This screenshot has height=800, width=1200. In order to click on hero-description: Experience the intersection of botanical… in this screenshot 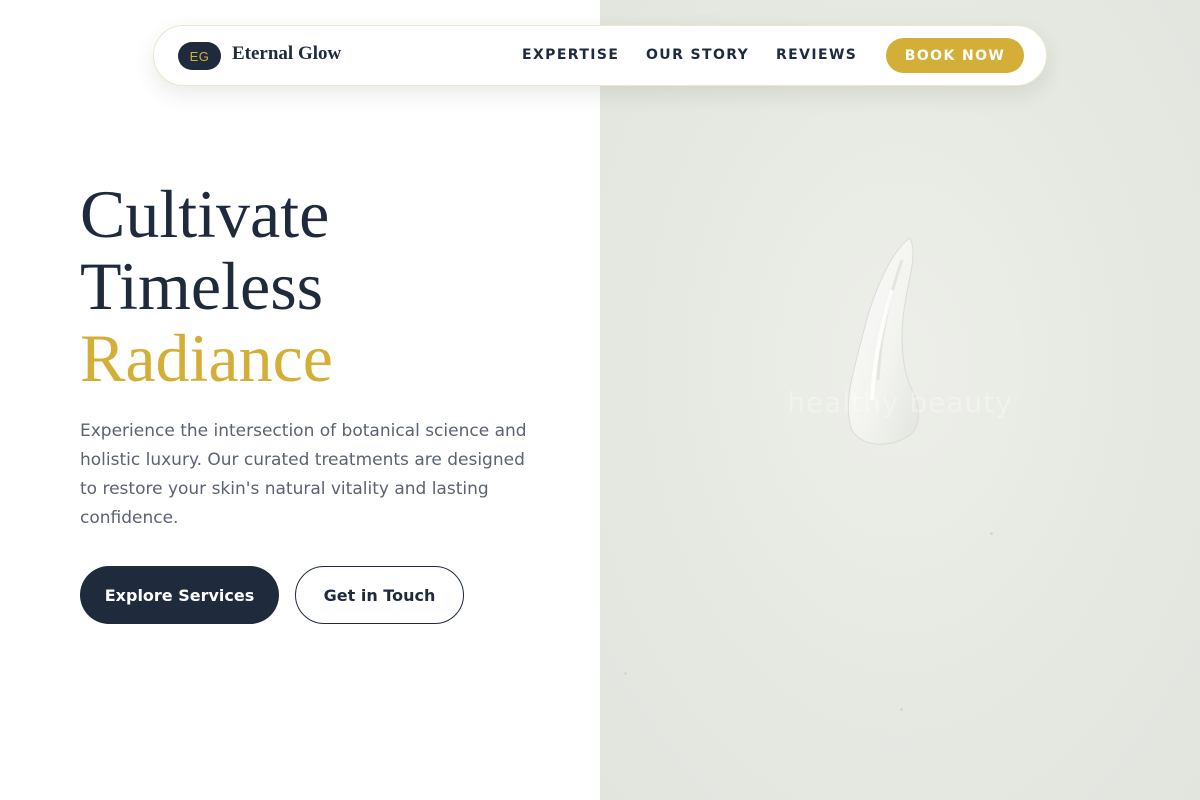, I will do `click(303, 474)`.